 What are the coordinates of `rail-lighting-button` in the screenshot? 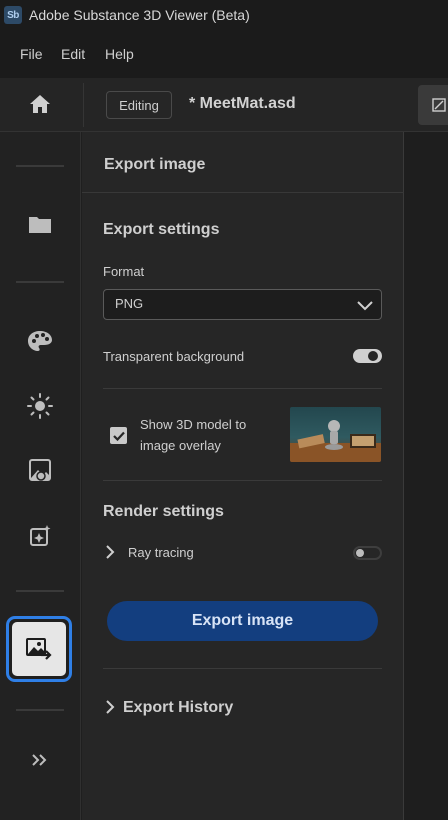 It's located at (40, 406).